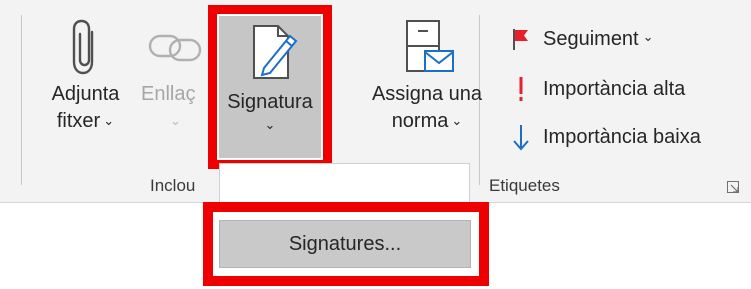 This screenshot has width=751, height=289. Describe the element at coordinates (270, 87) in the screenshot. I see `signature-button: Signatura ⌄` at that location.